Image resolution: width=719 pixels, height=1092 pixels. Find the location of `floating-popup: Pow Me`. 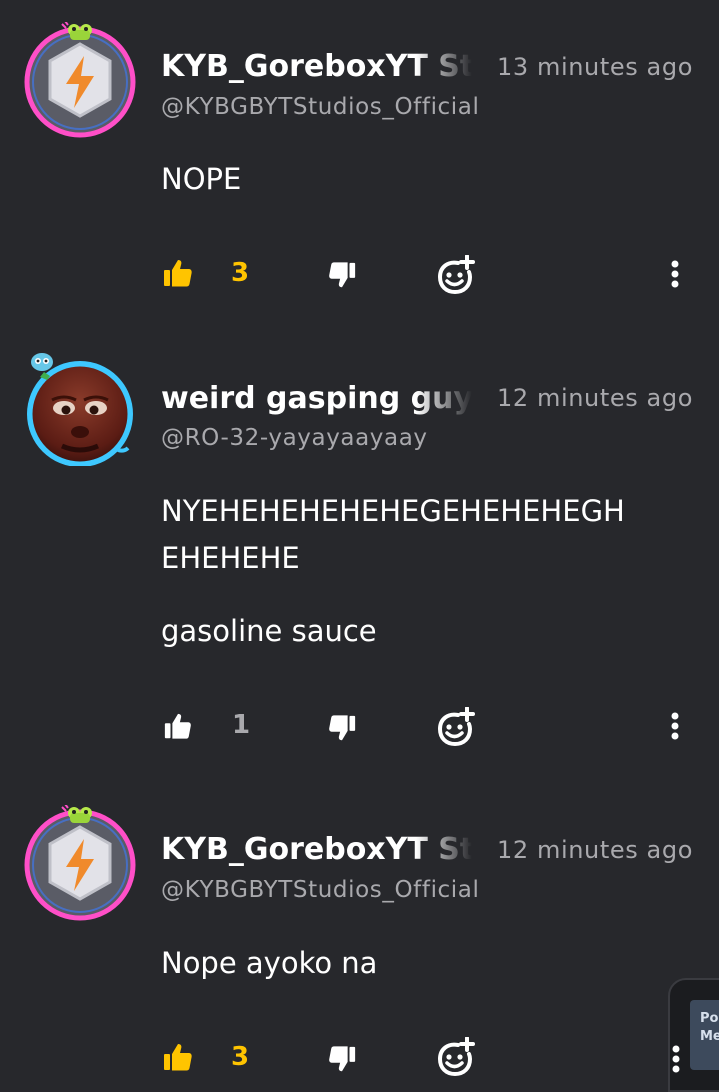

floating-popup: Pow Me is located at coordinates (693, 1035).